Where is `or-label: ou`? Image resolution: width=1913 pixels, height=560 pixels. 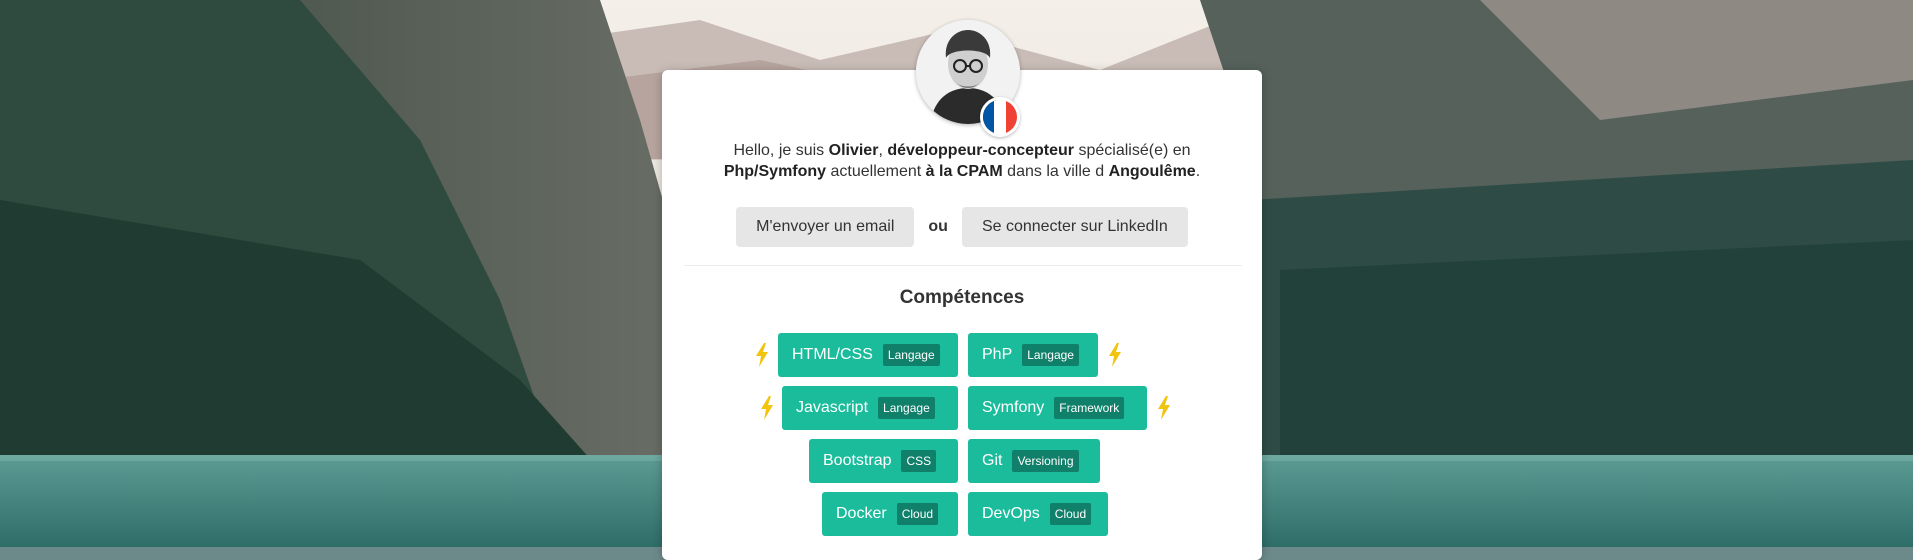 or-label: ou is located at coordinates (938, 226).